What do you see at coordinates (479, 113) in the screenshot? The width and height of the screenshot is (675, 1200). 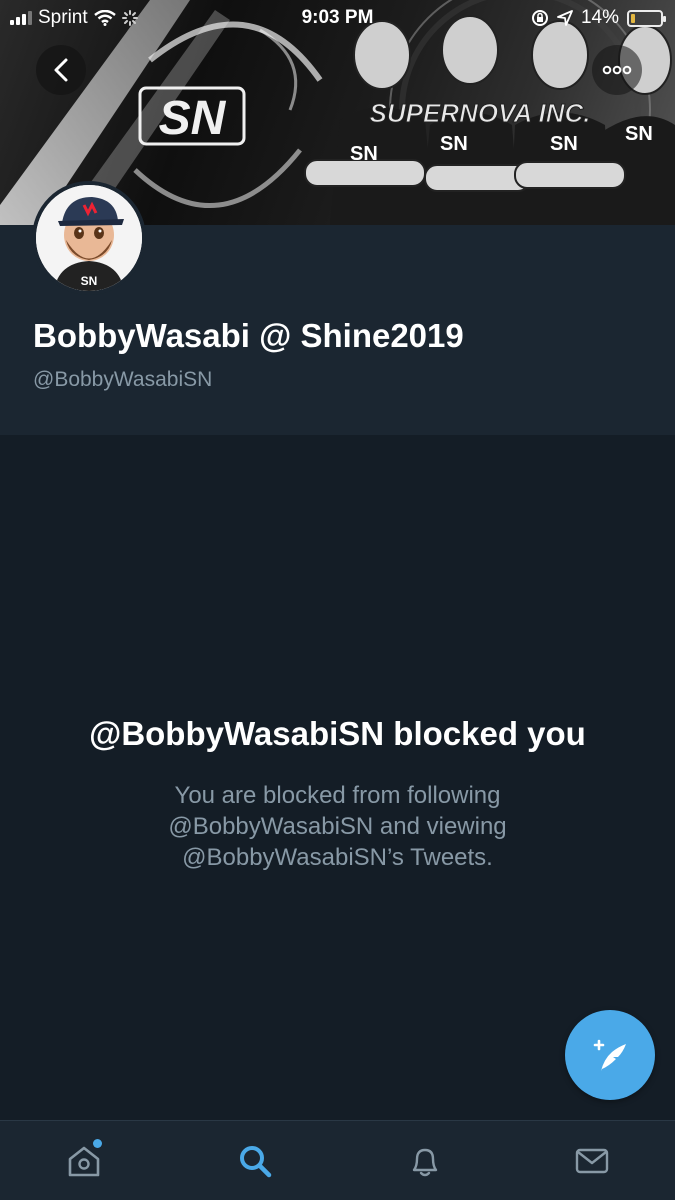 I see `svg-text: SUPERNOVA INC.` at bounding box center [479, 113].